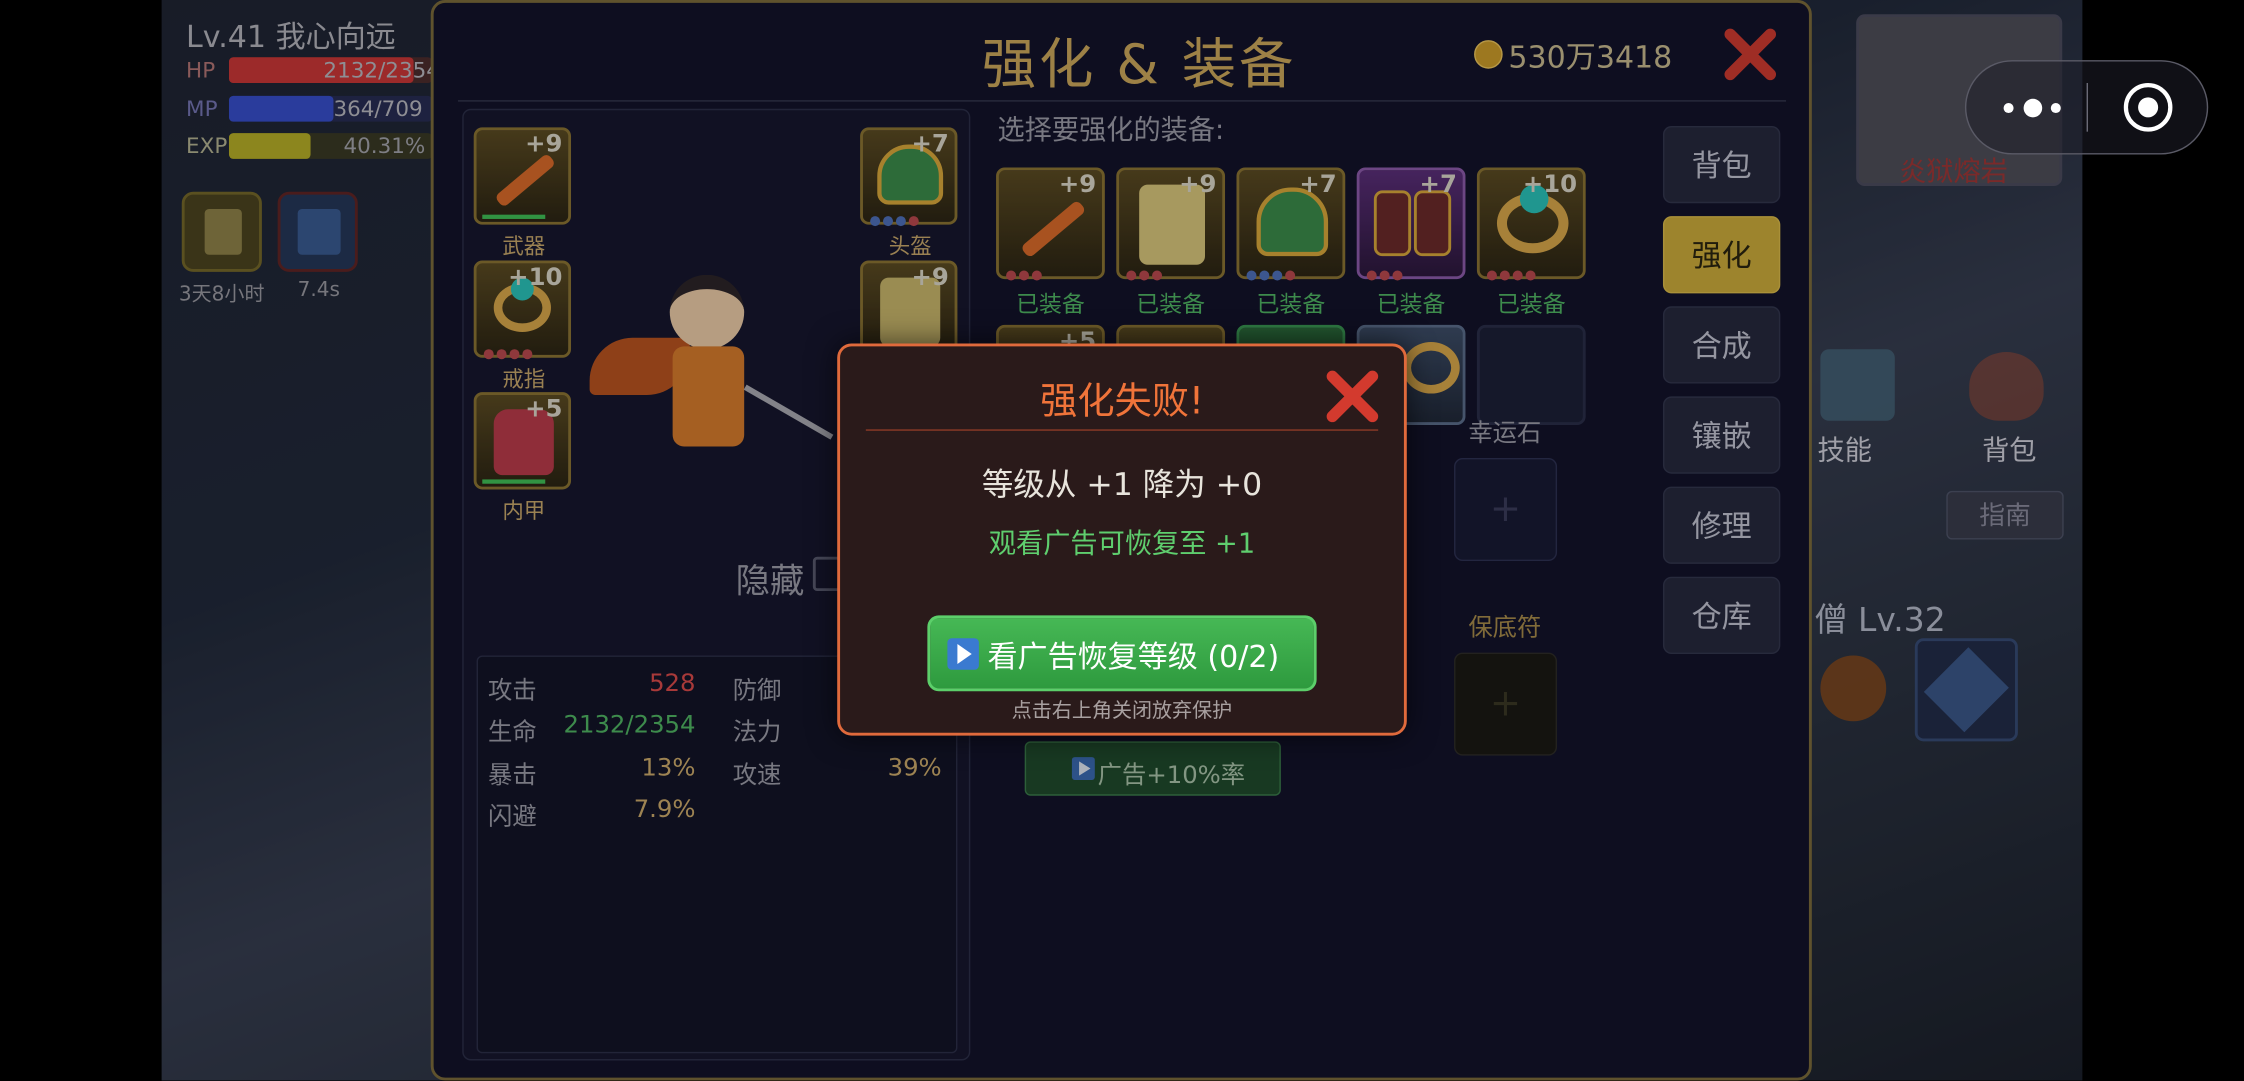  I want to click on buff-tome, so click(317, 231).